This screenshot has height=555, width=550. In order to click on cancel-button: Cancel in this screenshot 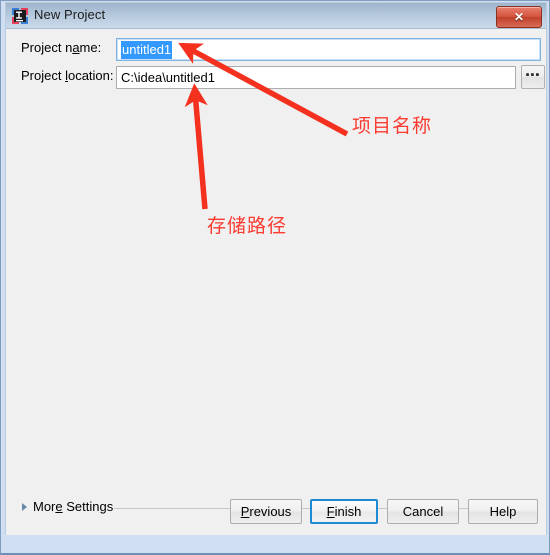, I will do `click(423, 511)`.